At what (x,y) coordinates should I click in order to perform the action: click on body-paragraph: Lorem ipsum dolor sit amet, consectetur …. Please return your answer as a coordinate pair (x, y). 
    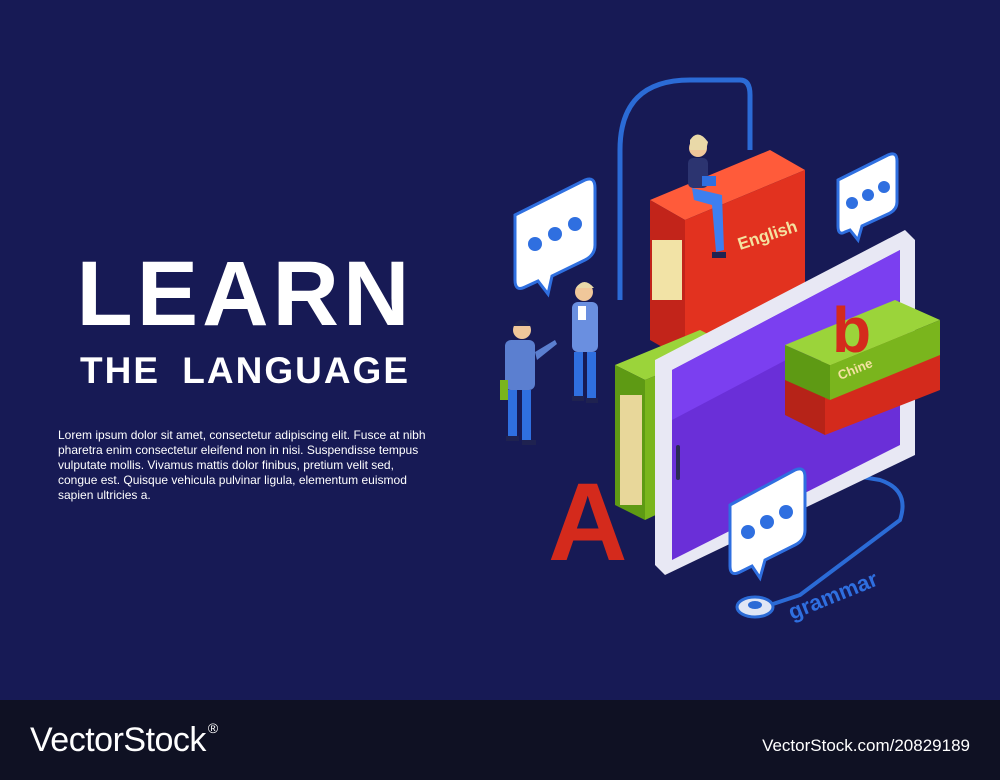
    Looking at the image, I should click on (242, 465).